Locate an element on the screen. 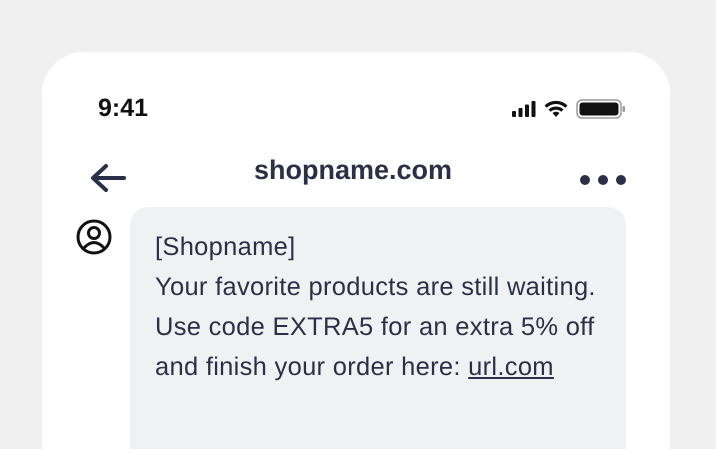  signal-icon is located at coordinates (524, 108).